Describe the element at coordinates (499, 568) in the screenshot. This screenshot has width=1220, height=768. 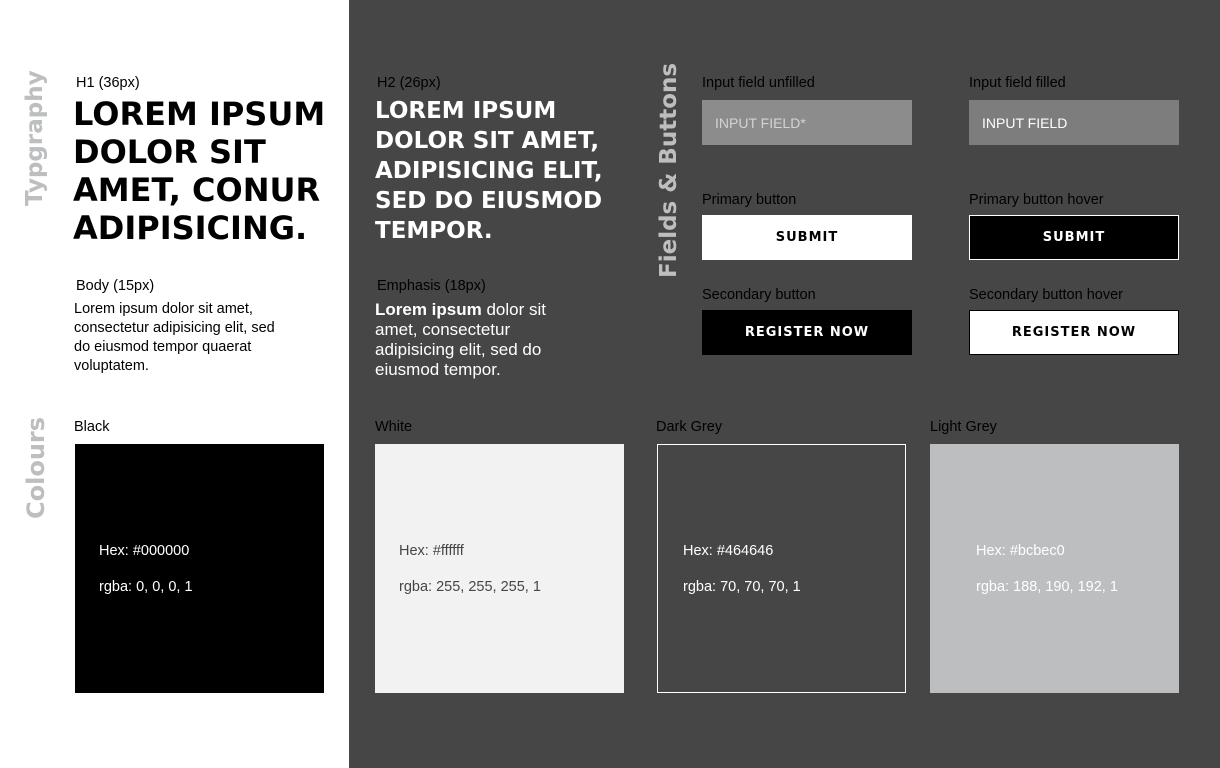
I see `colour-swatch-white: Hex: #ffffff rgba: 255, 255, 255, 1` at that location.